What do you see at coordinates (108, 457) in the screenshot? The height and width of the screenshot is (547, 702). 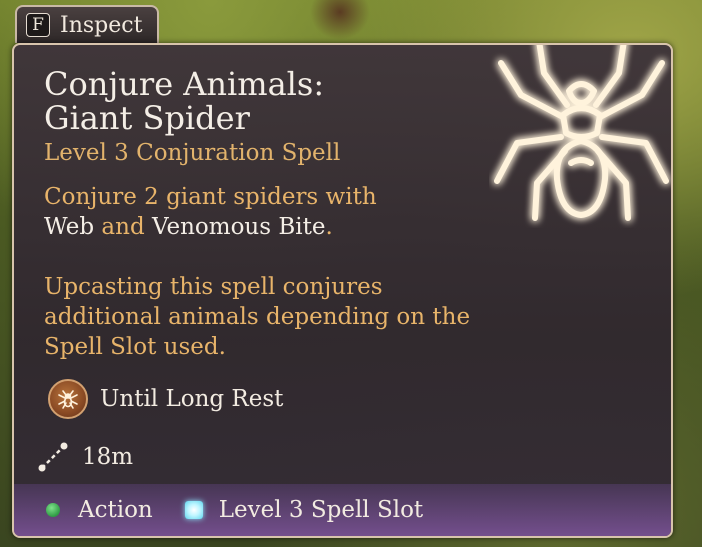 I see `range-text: 18m` at bounding box center [108, 457].